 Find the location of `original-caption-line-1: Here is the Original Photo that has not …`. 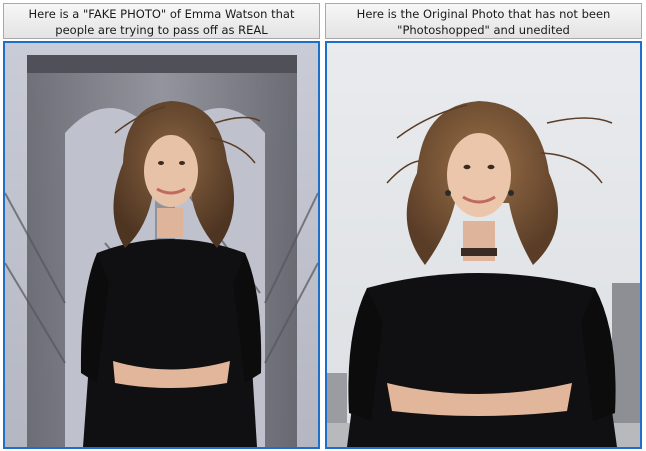

original-caption-line-1: Here is the Original Photo that has not … is located at coordinates (483, 14).